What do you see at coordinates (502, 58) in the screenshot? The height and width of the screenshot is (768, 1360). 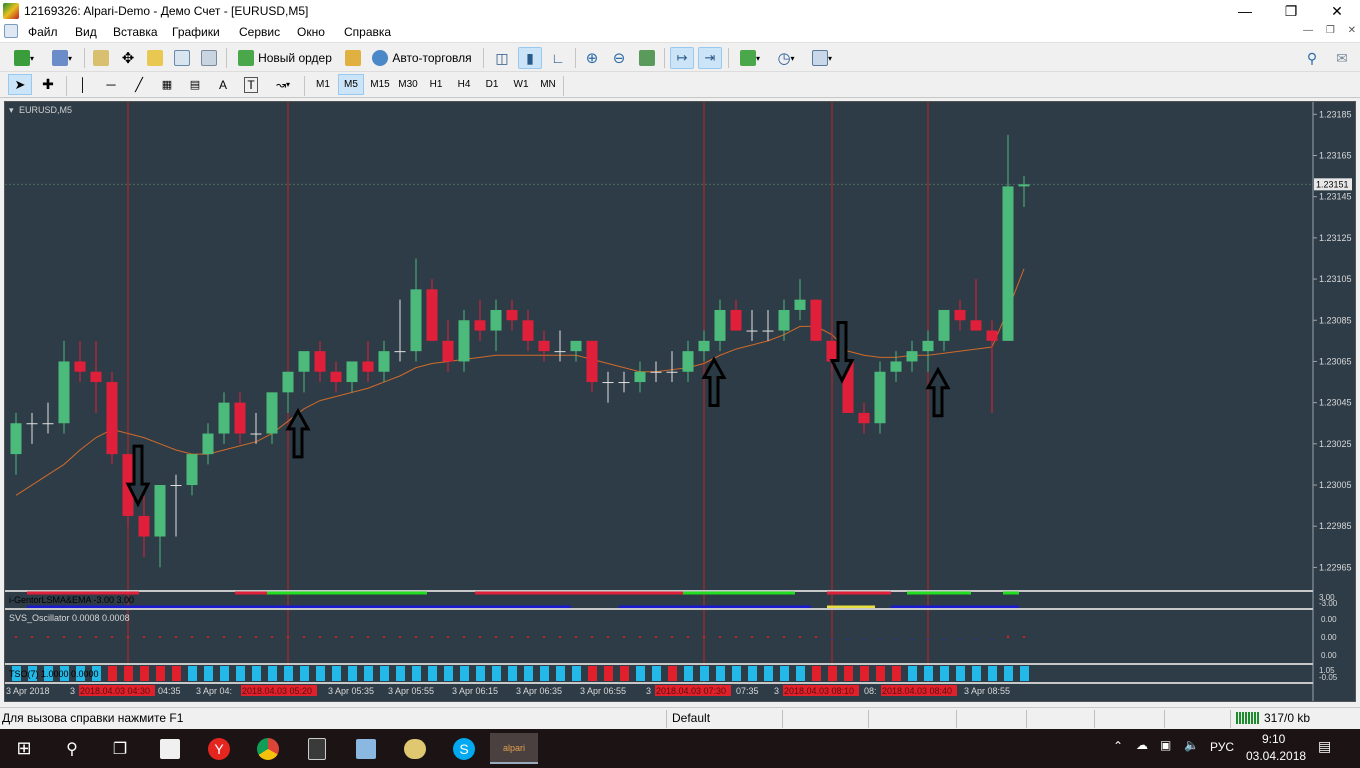 I see `bar-chart-button: ◫` at bounding box center [502, 58].